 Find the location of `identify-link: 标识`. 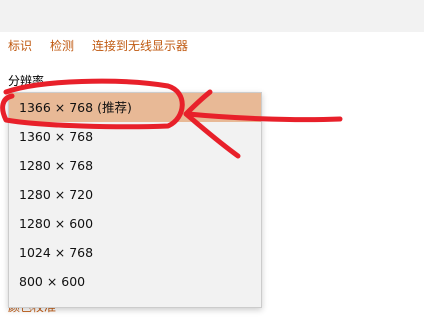

identify-link: 标识 is located at coordinates (20, 47).